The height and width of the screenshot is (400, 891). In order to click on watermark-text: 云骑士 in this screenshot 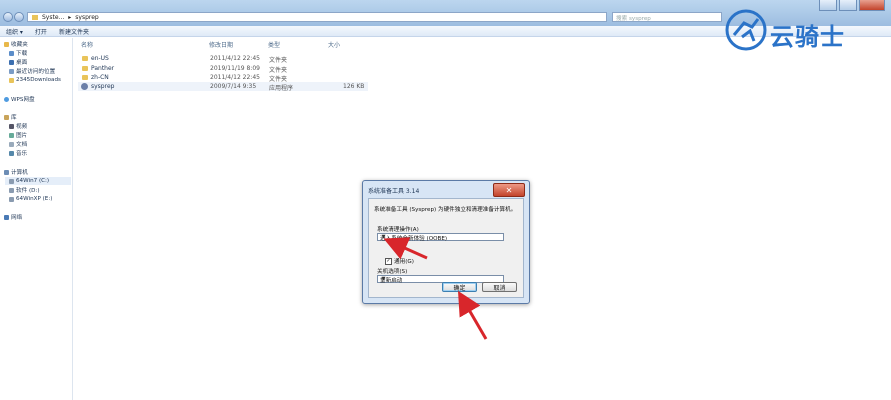, I will do `click(807, 37)`.